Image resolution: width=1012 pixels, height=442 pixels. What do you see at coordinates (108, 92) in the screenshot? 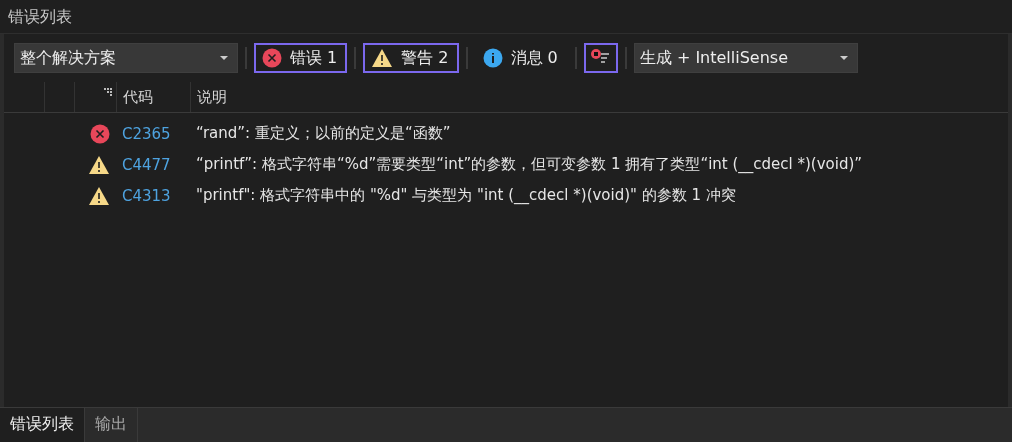
I see `sort-icon` at bounding box center [108, 92].